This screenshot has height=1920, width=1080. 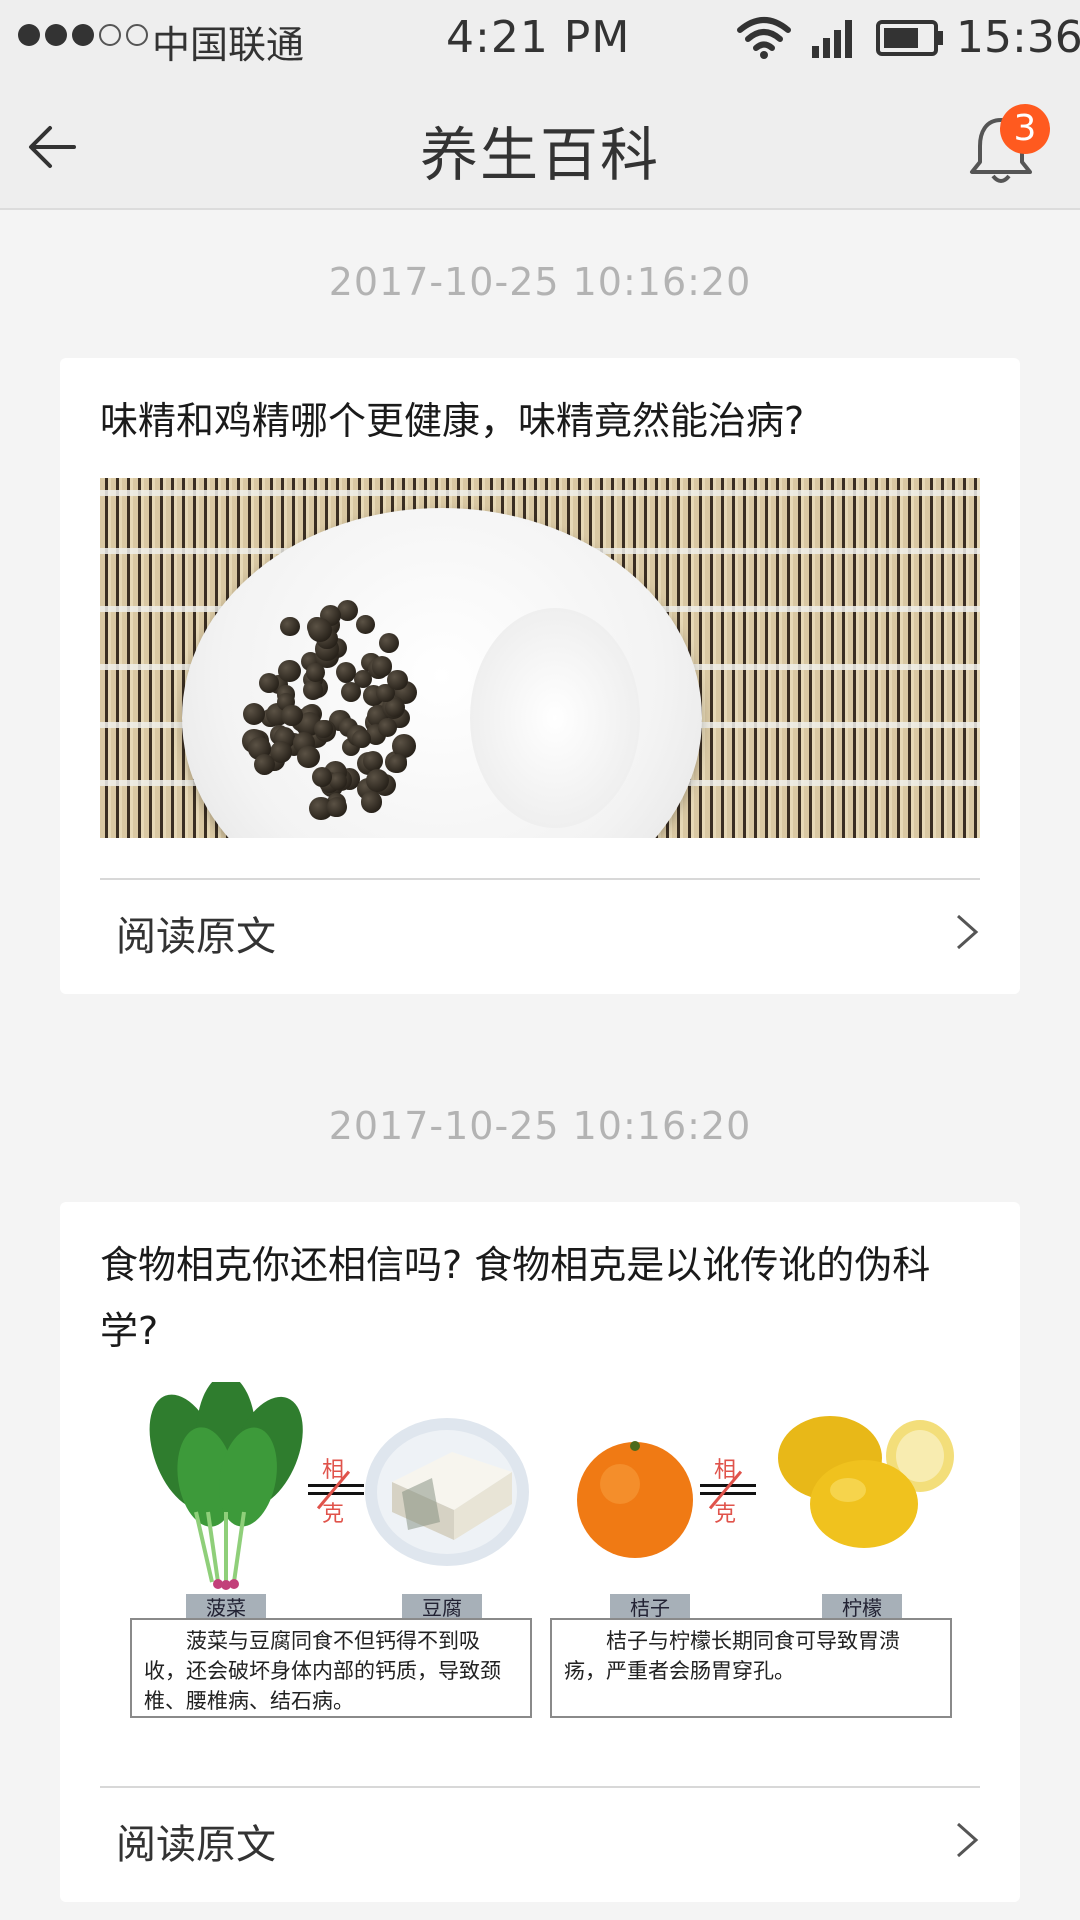 I want to click on status-time-center: 4:21 PM, so click(x=538, y=37).